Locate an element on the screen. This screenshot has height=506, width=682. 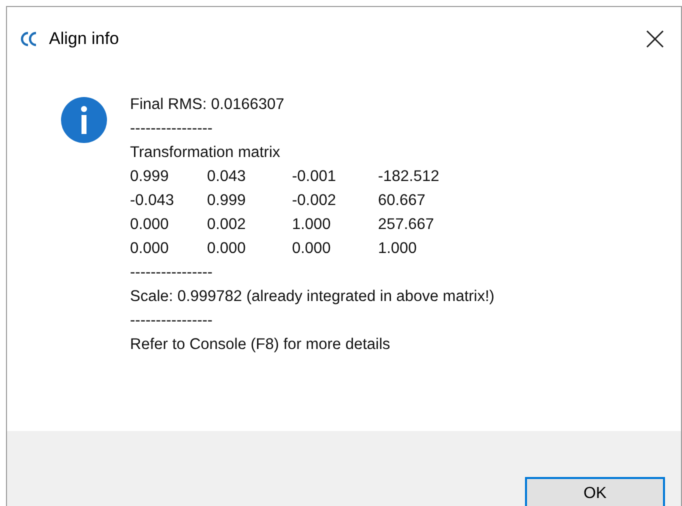
matrix-value: -182.512 is located at coordinates (409, 177).